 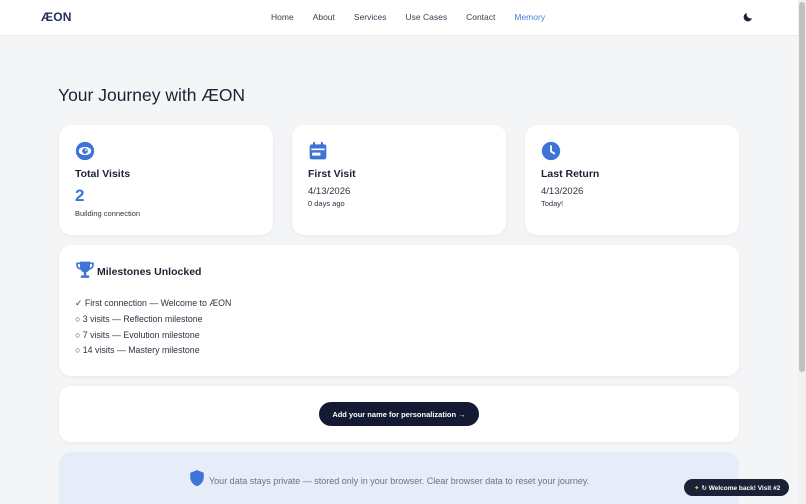 What do you see at coordinates (153, 303) in the screenshot?
I see `milestone-item: ✓ First connection — Welcome to ÆON` at bounding box center [153, 303].